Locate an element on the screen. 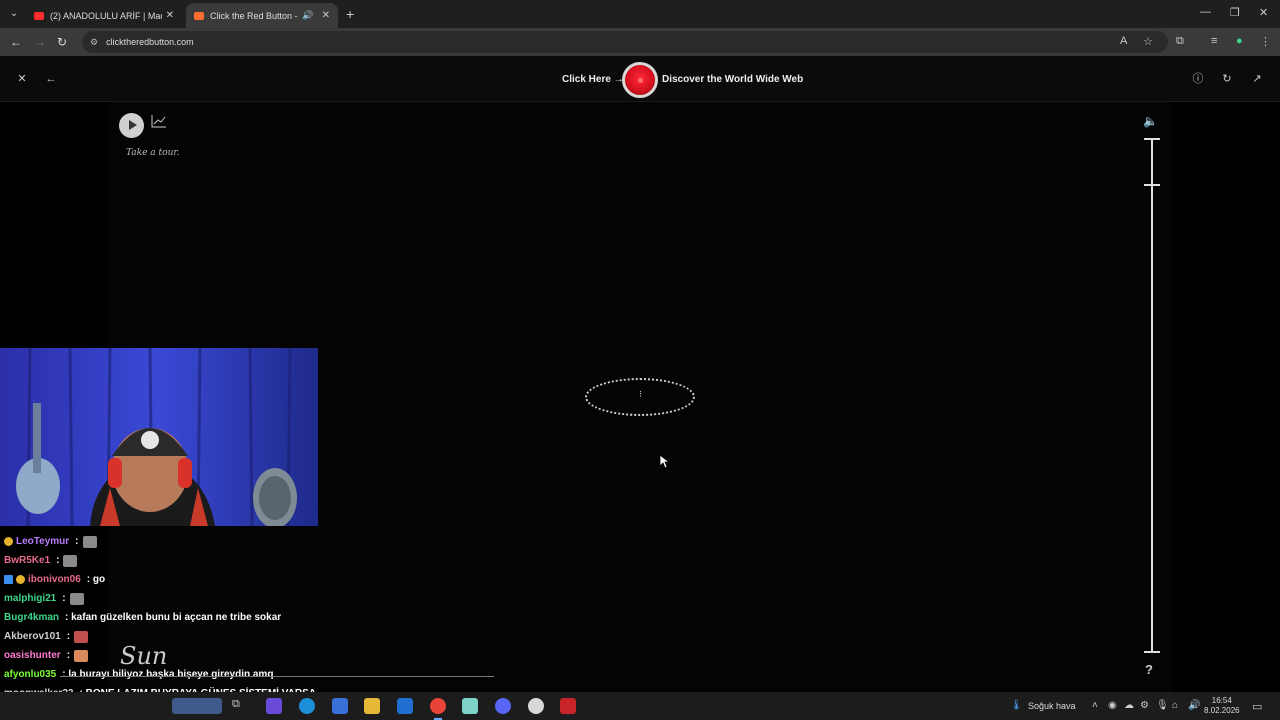 This screenshot has width=1280, height=720. tab-click-the-red-button: Click the Red Button - Disco 🔊 ✕ is located at coordinates (262, 15).